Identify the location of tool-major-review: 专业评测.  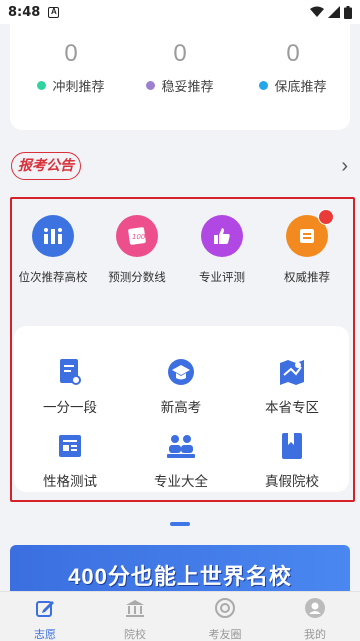
(222, 250).